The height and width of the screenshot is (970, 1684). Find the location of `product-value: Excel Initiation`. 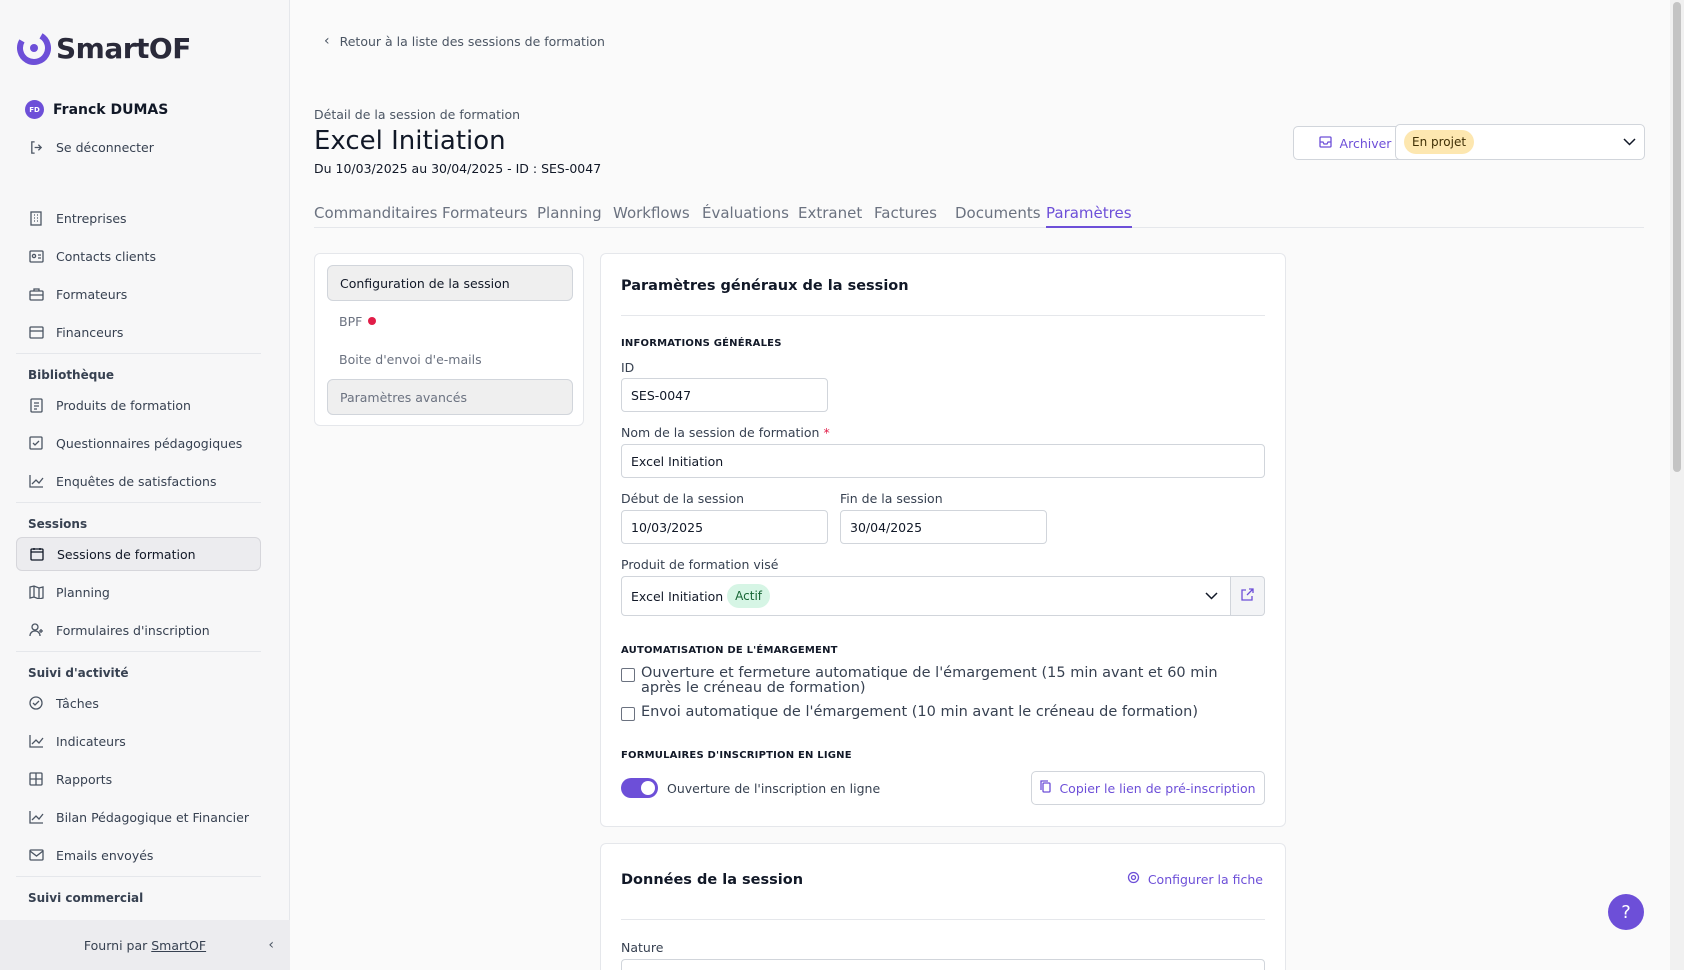

product-value: Excel Initiation is located at coordinates (677, 596).